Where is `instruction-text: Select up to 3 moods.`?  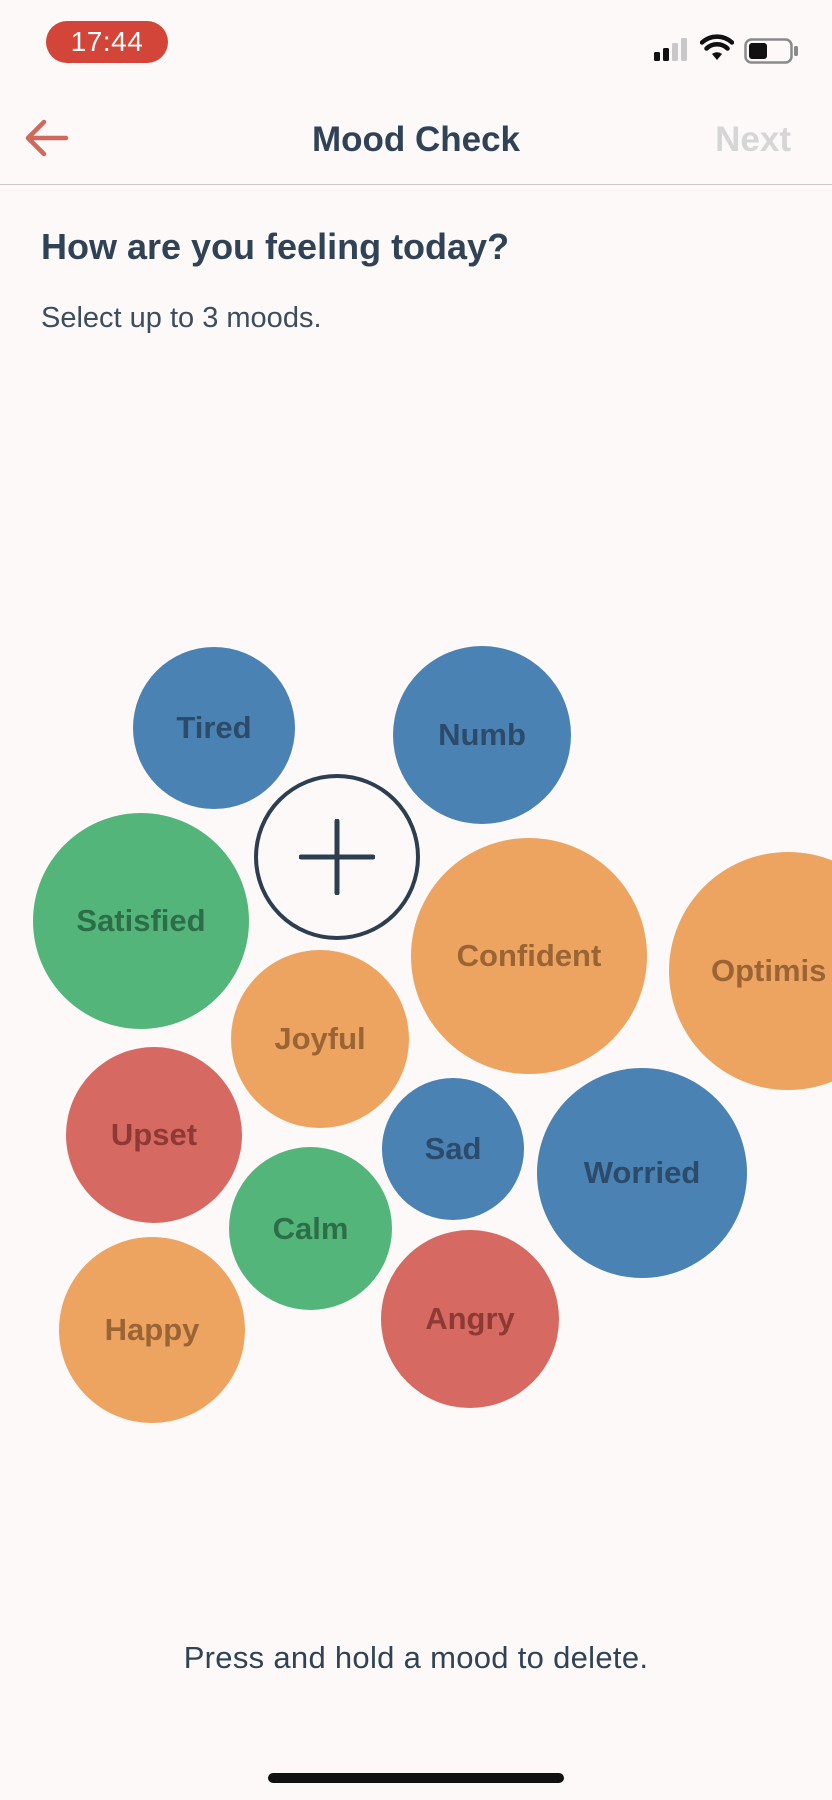
instruction-text: Select up to 3 moods. is located at coordinates (181, 318).